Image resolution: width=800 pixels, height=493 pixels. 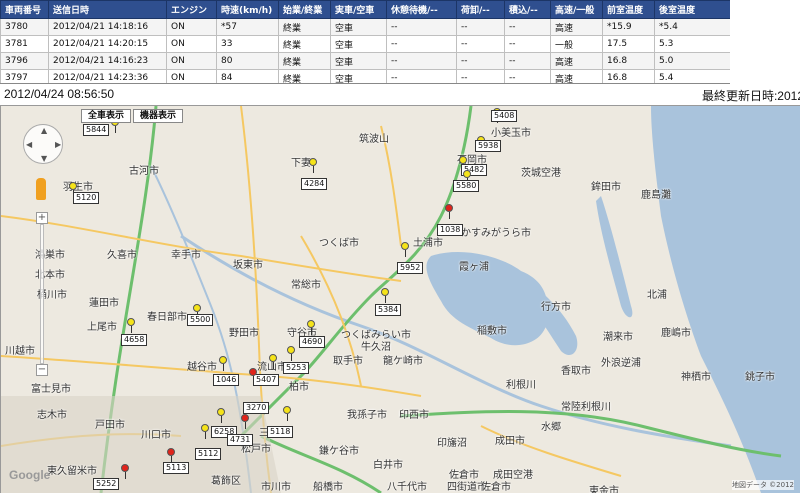 I want to click on vehicle-number-label: 3270, so click(x=256, y=408).